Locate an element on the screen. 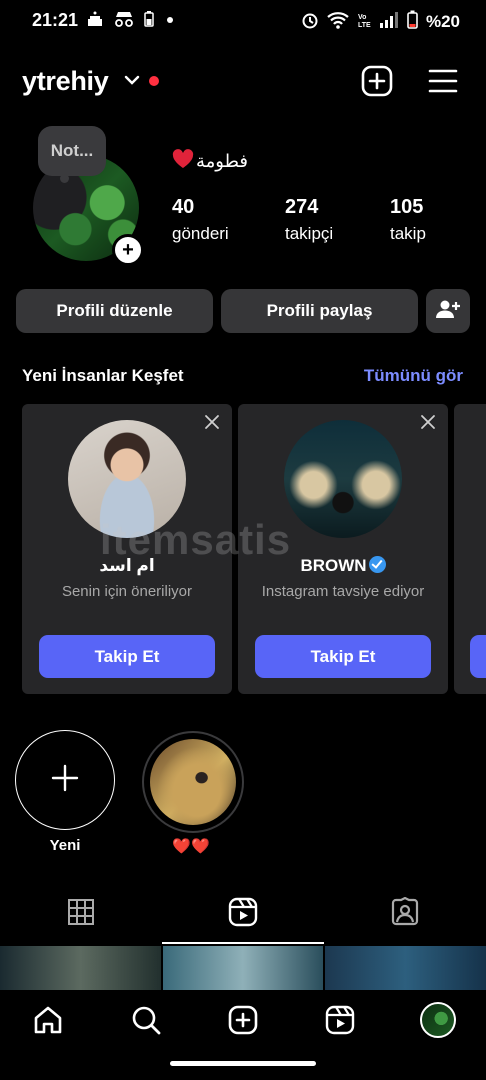  menu-icon is located at coordinates (443, 81).